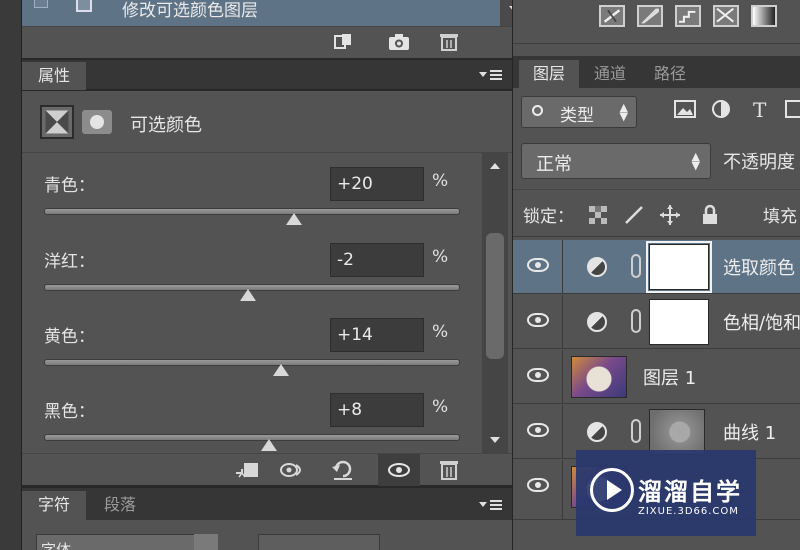 Image resolution: width=800 pixels, height=550 pixels. I want to click on font-family-select: 字体, so click(127, 542).